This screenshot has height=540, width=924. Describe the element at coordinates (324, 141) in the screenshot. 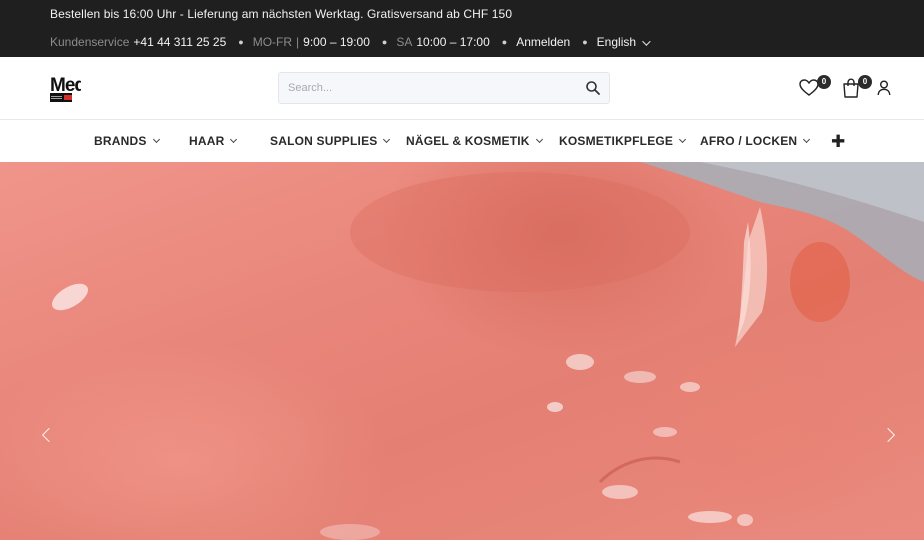

I see `nav-item-label: SALON SUPPLIES` at that location.